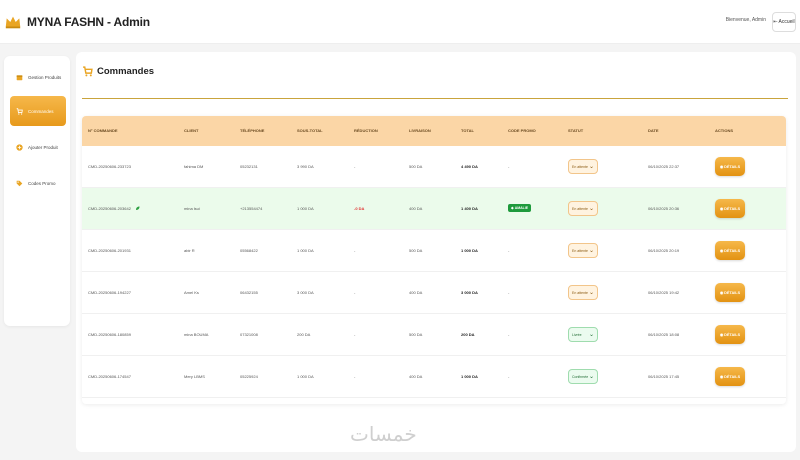 This screenshot has height=460, width=800. I want to click on total: 1 000 DA, so click(469, 376).